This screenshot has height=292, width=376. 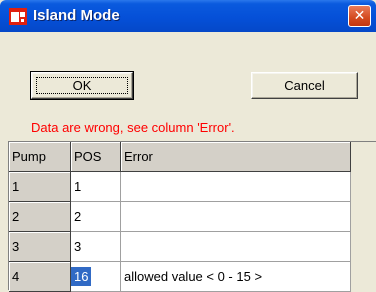 I want to click on column-header-error: Error, so click(x=236, y=157).